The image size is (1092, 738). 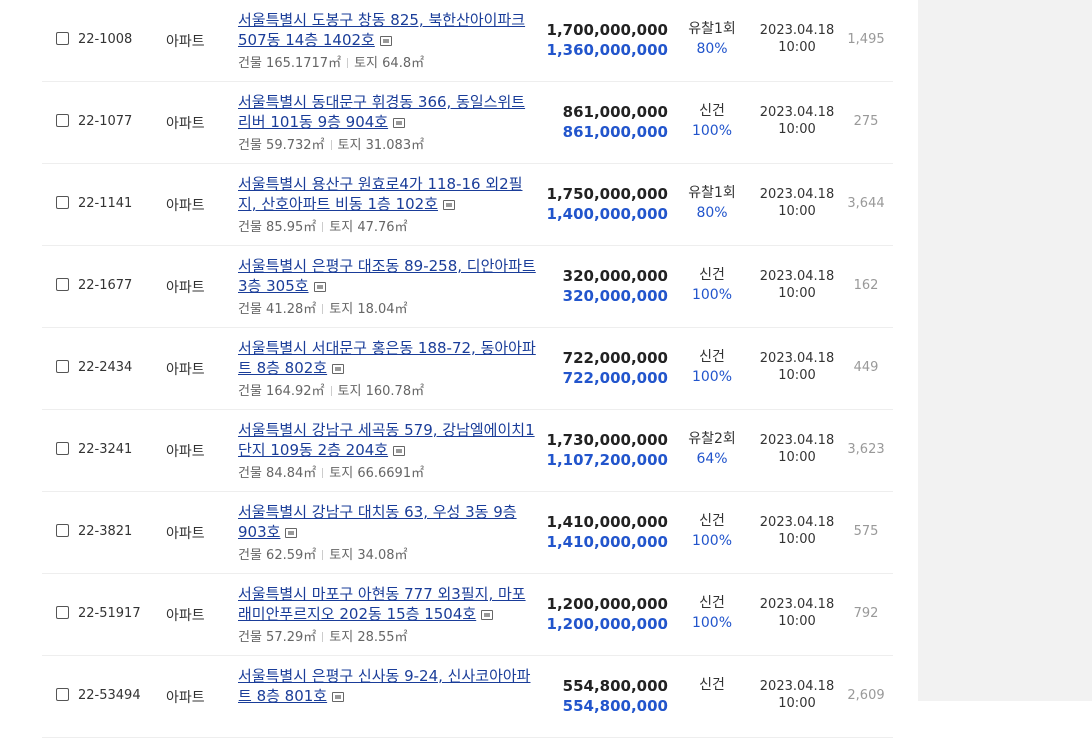 What do you see at coordinates (712, 459) in the screenshot?
I see `price-percent: 64%` at bounding box center [712, 459].